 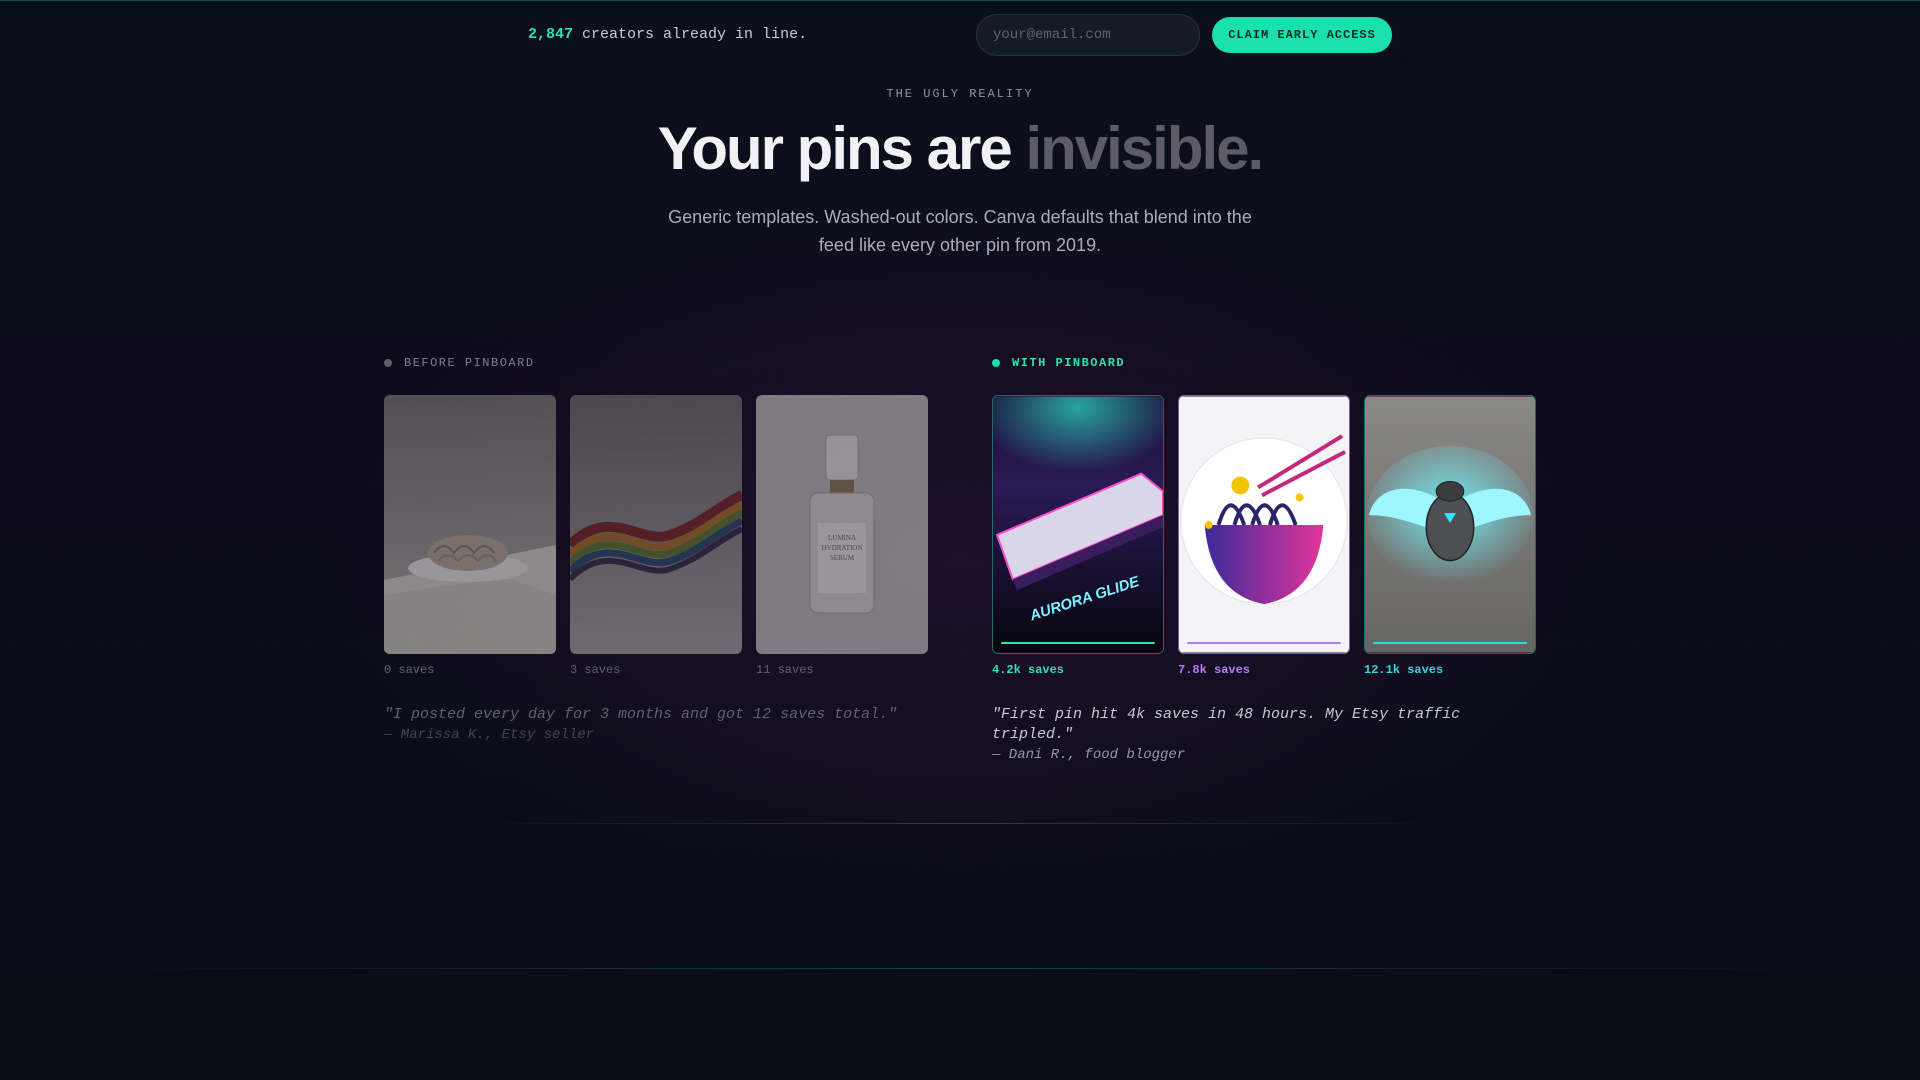 What do you see at coordinates (1264, 363) in the screenshot?
I see `after-label: WITH PINBOARD` at bounding box center [1264, 363].